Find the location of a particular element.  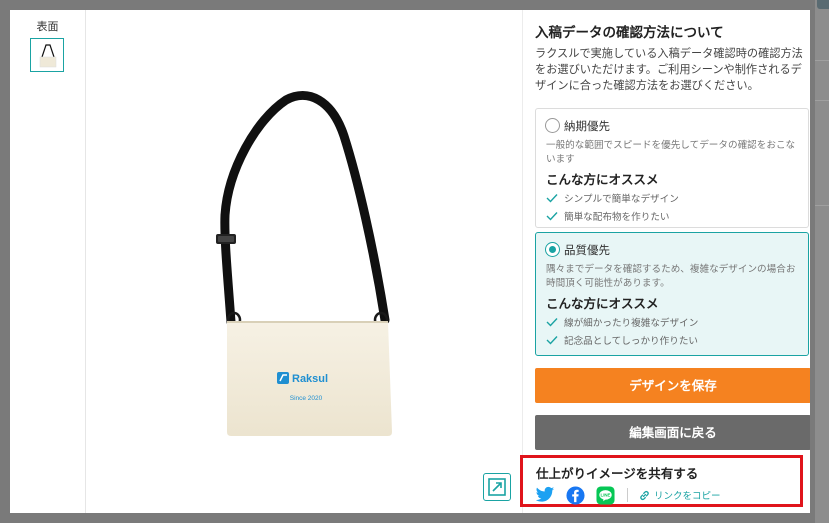

option-description: 隅々までデータを確認するため、複雑なデザインの場合お時間頂く可能性があります。 is located at coordinates (671, 276).